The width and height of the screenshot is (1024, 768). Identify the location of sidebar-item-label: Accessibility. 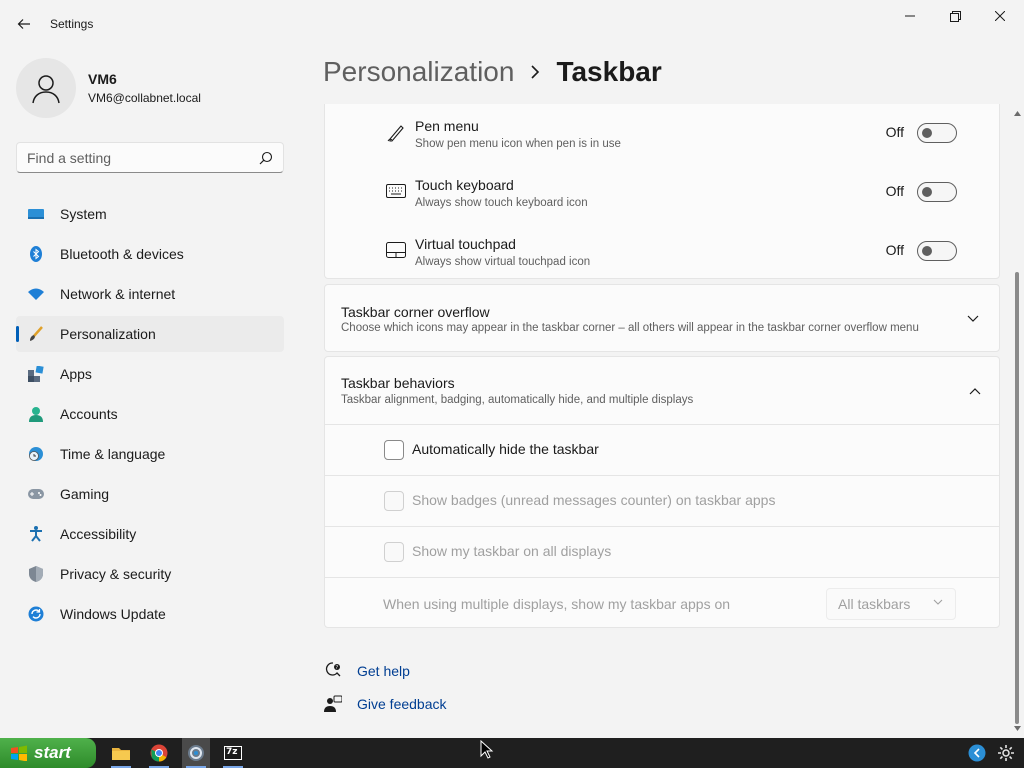
(98, 534).